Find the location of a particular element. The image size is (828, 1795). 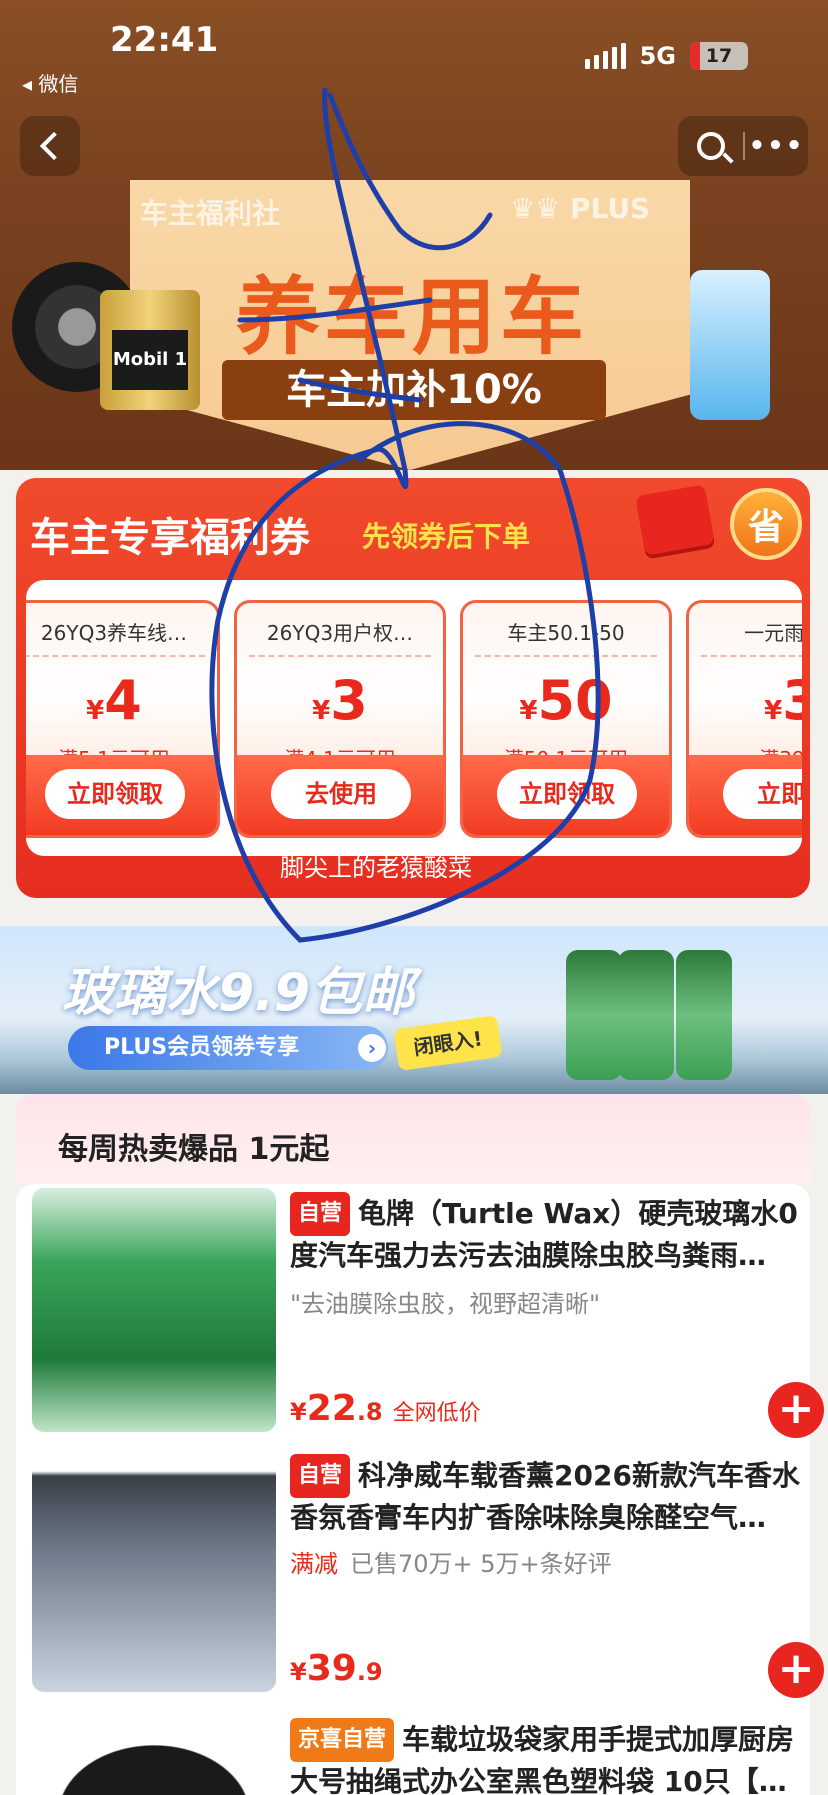

coupon-amount: ¥50 is located at coordinates (566, 700).